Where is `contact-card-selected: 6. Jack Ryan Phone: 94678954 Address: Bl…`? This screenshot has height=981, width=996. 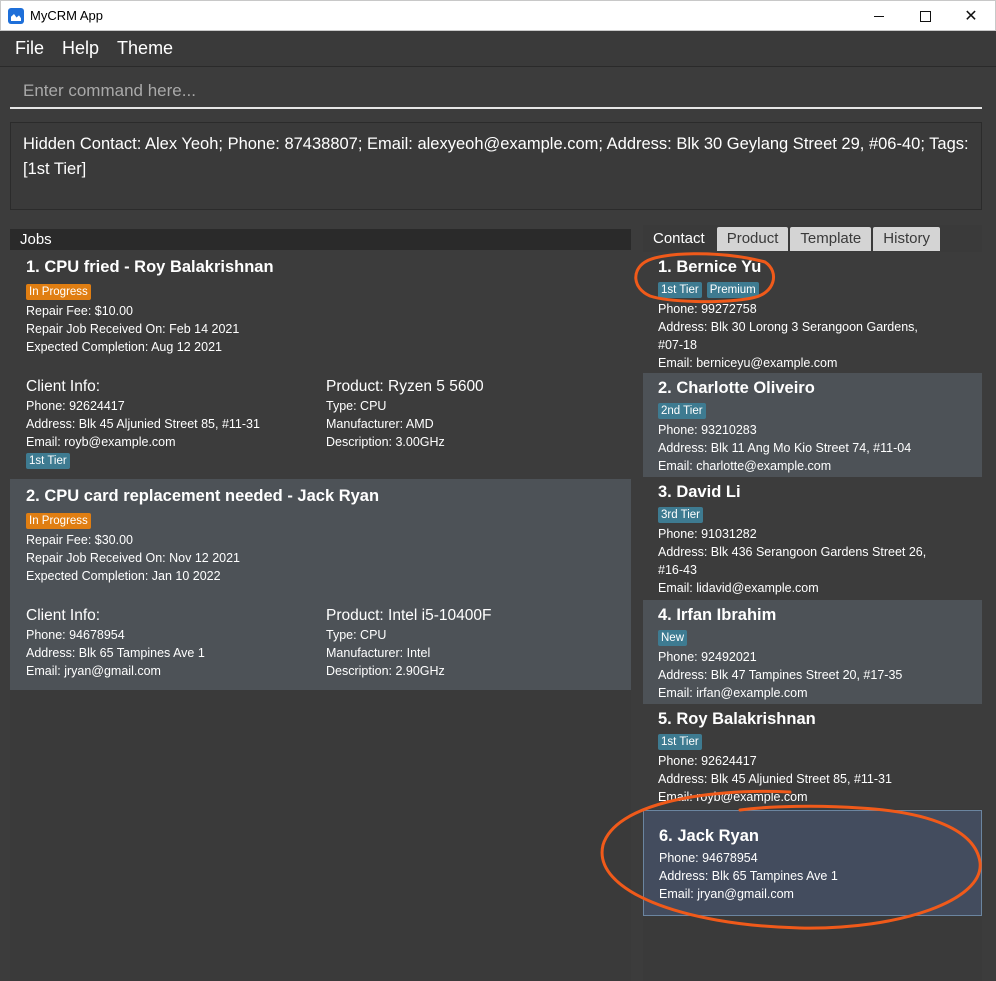
contact-card-selected: 6. Jack Ryan Phone: 94678954 Address: Bl… is located at coordinates (812, 863).